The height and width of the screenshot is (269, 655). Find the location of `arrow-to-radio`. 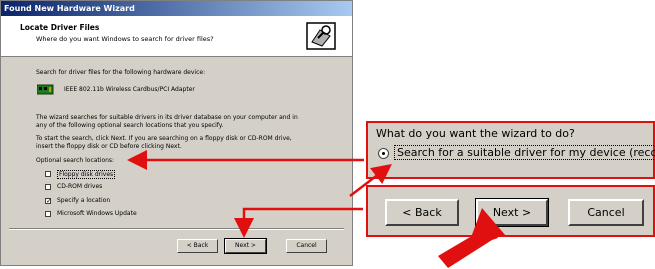

arrow-to-radio is located at coordinates (370, 180).